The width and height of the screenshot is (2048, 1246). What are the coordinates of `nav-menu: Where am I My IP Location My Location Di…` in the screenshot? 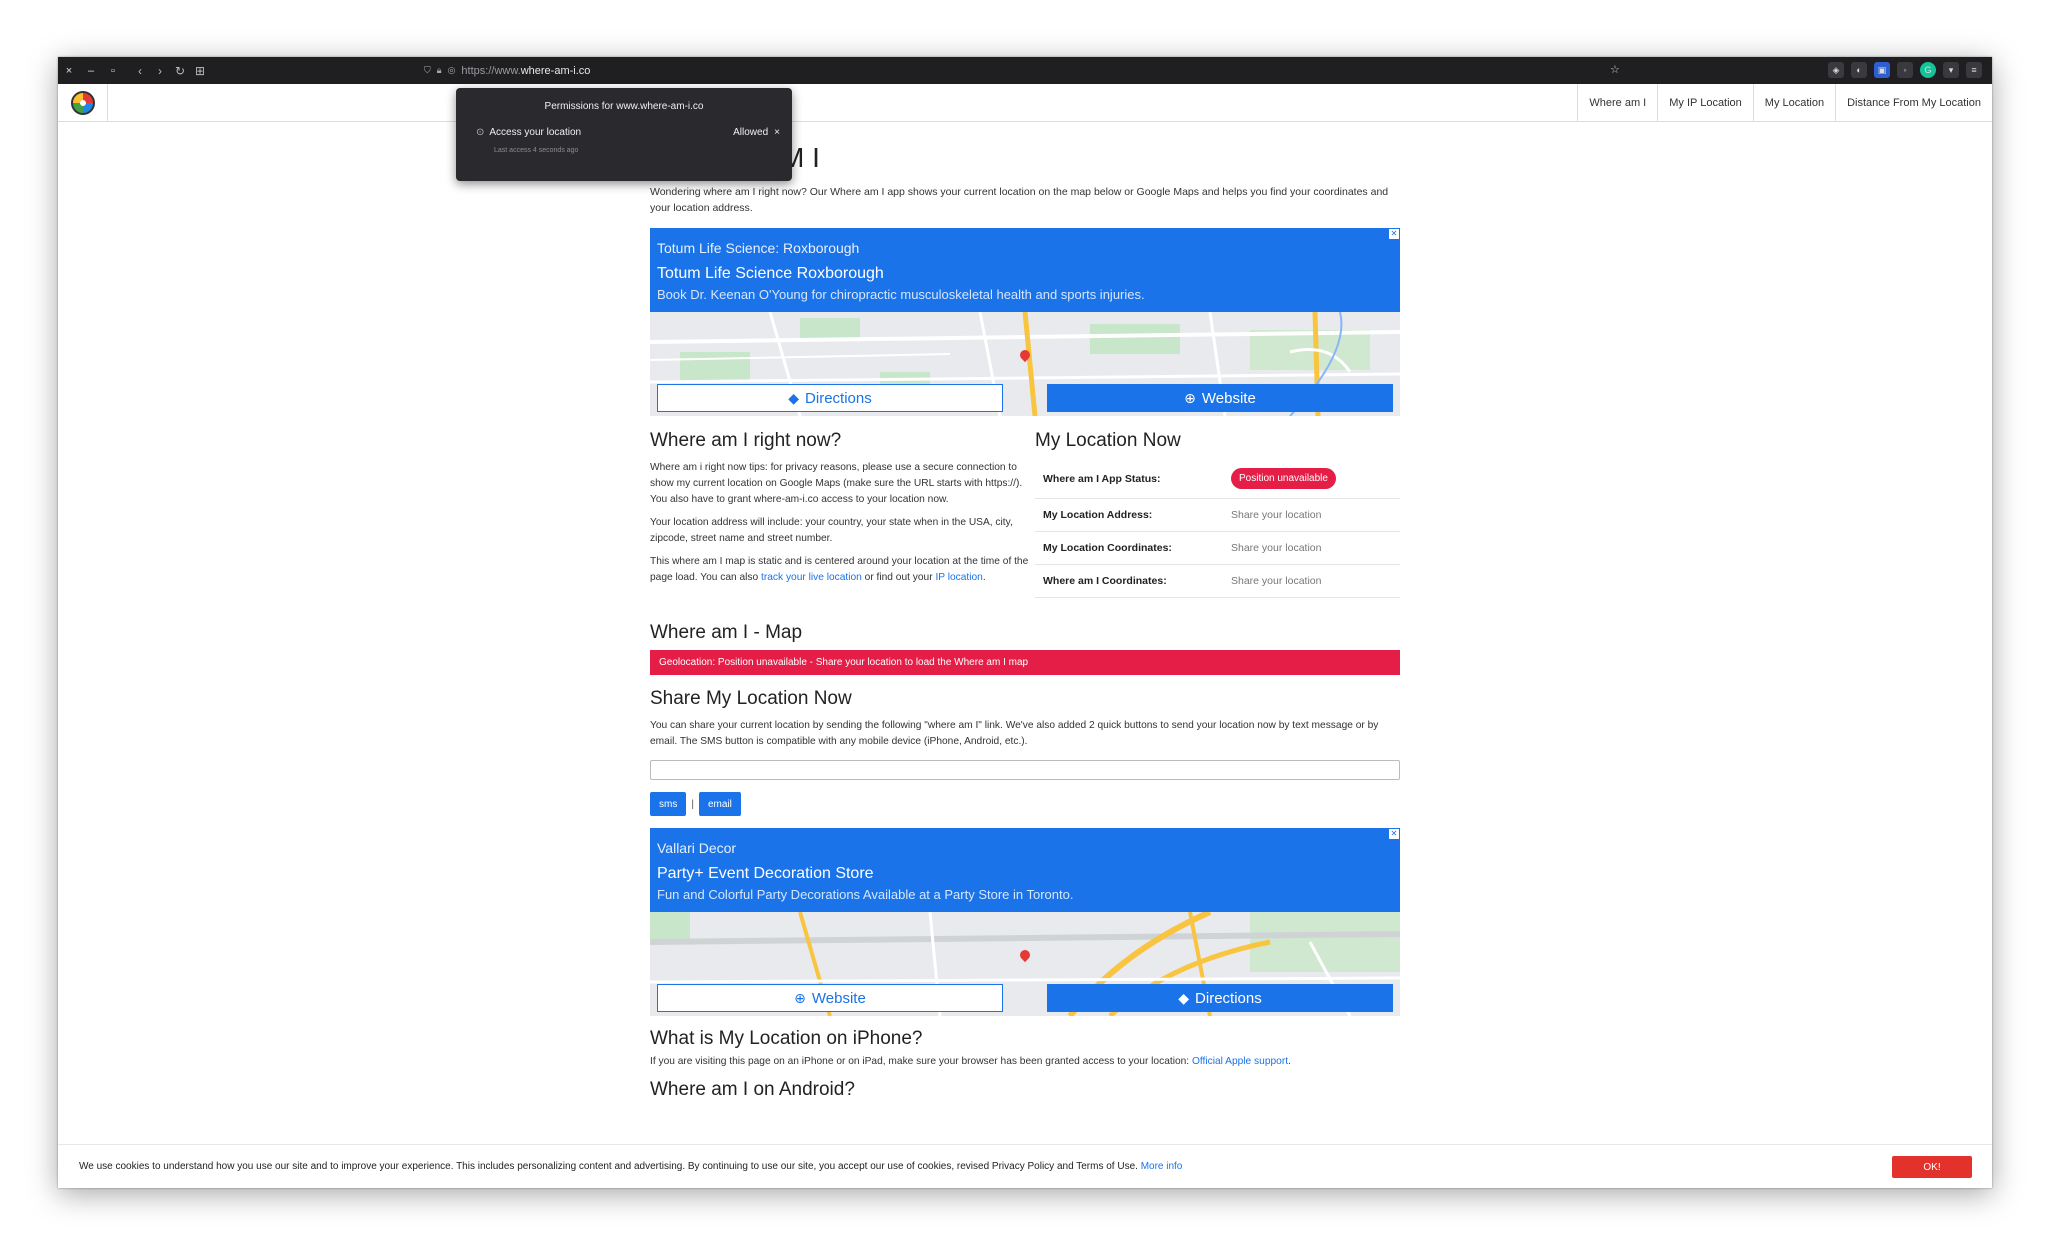 It's located at (1784, 103).